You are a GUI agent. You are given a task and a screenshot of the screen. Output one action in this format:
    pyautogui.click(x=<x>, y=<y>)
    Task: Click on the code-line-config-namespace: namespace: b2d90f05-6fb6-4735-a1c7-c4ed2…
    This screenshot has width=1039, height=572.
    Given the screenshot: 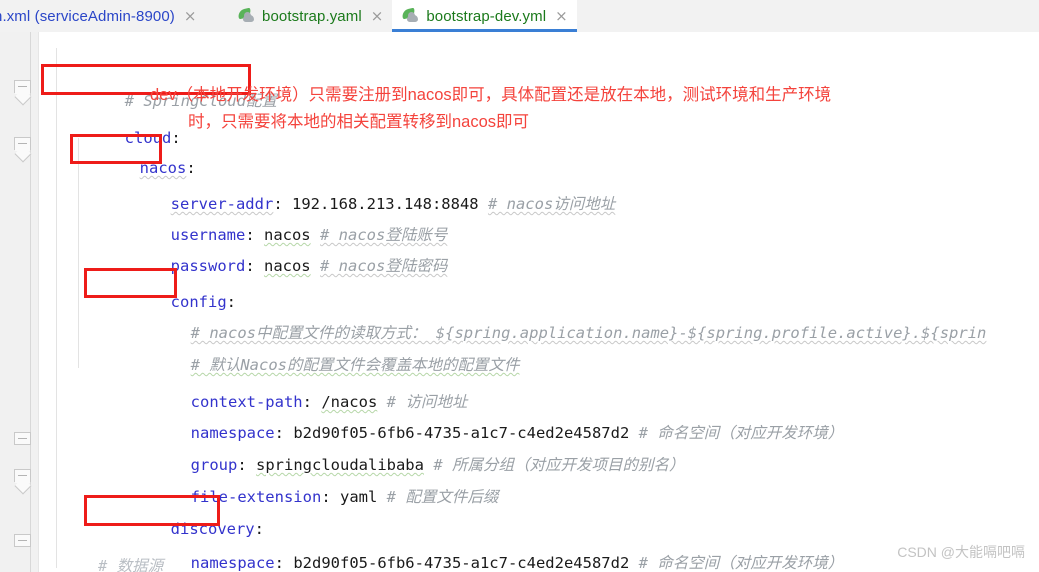 What is the action you would take?
    pyautogui.click(x=517, y=433)
    